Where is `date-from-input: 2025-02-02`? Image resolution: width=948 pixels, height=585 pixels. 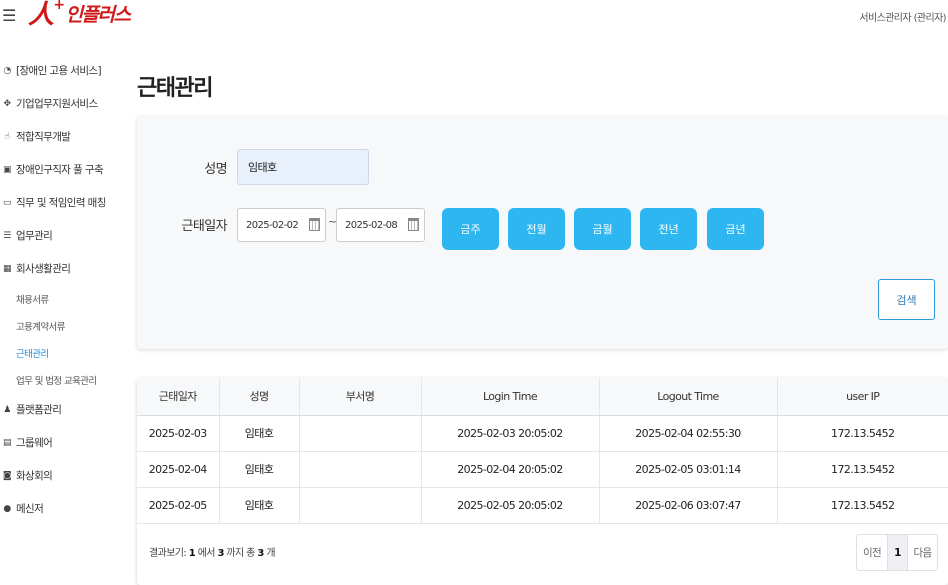 date-from-input: 2025-02-02 is located at coordinates (281, 225).